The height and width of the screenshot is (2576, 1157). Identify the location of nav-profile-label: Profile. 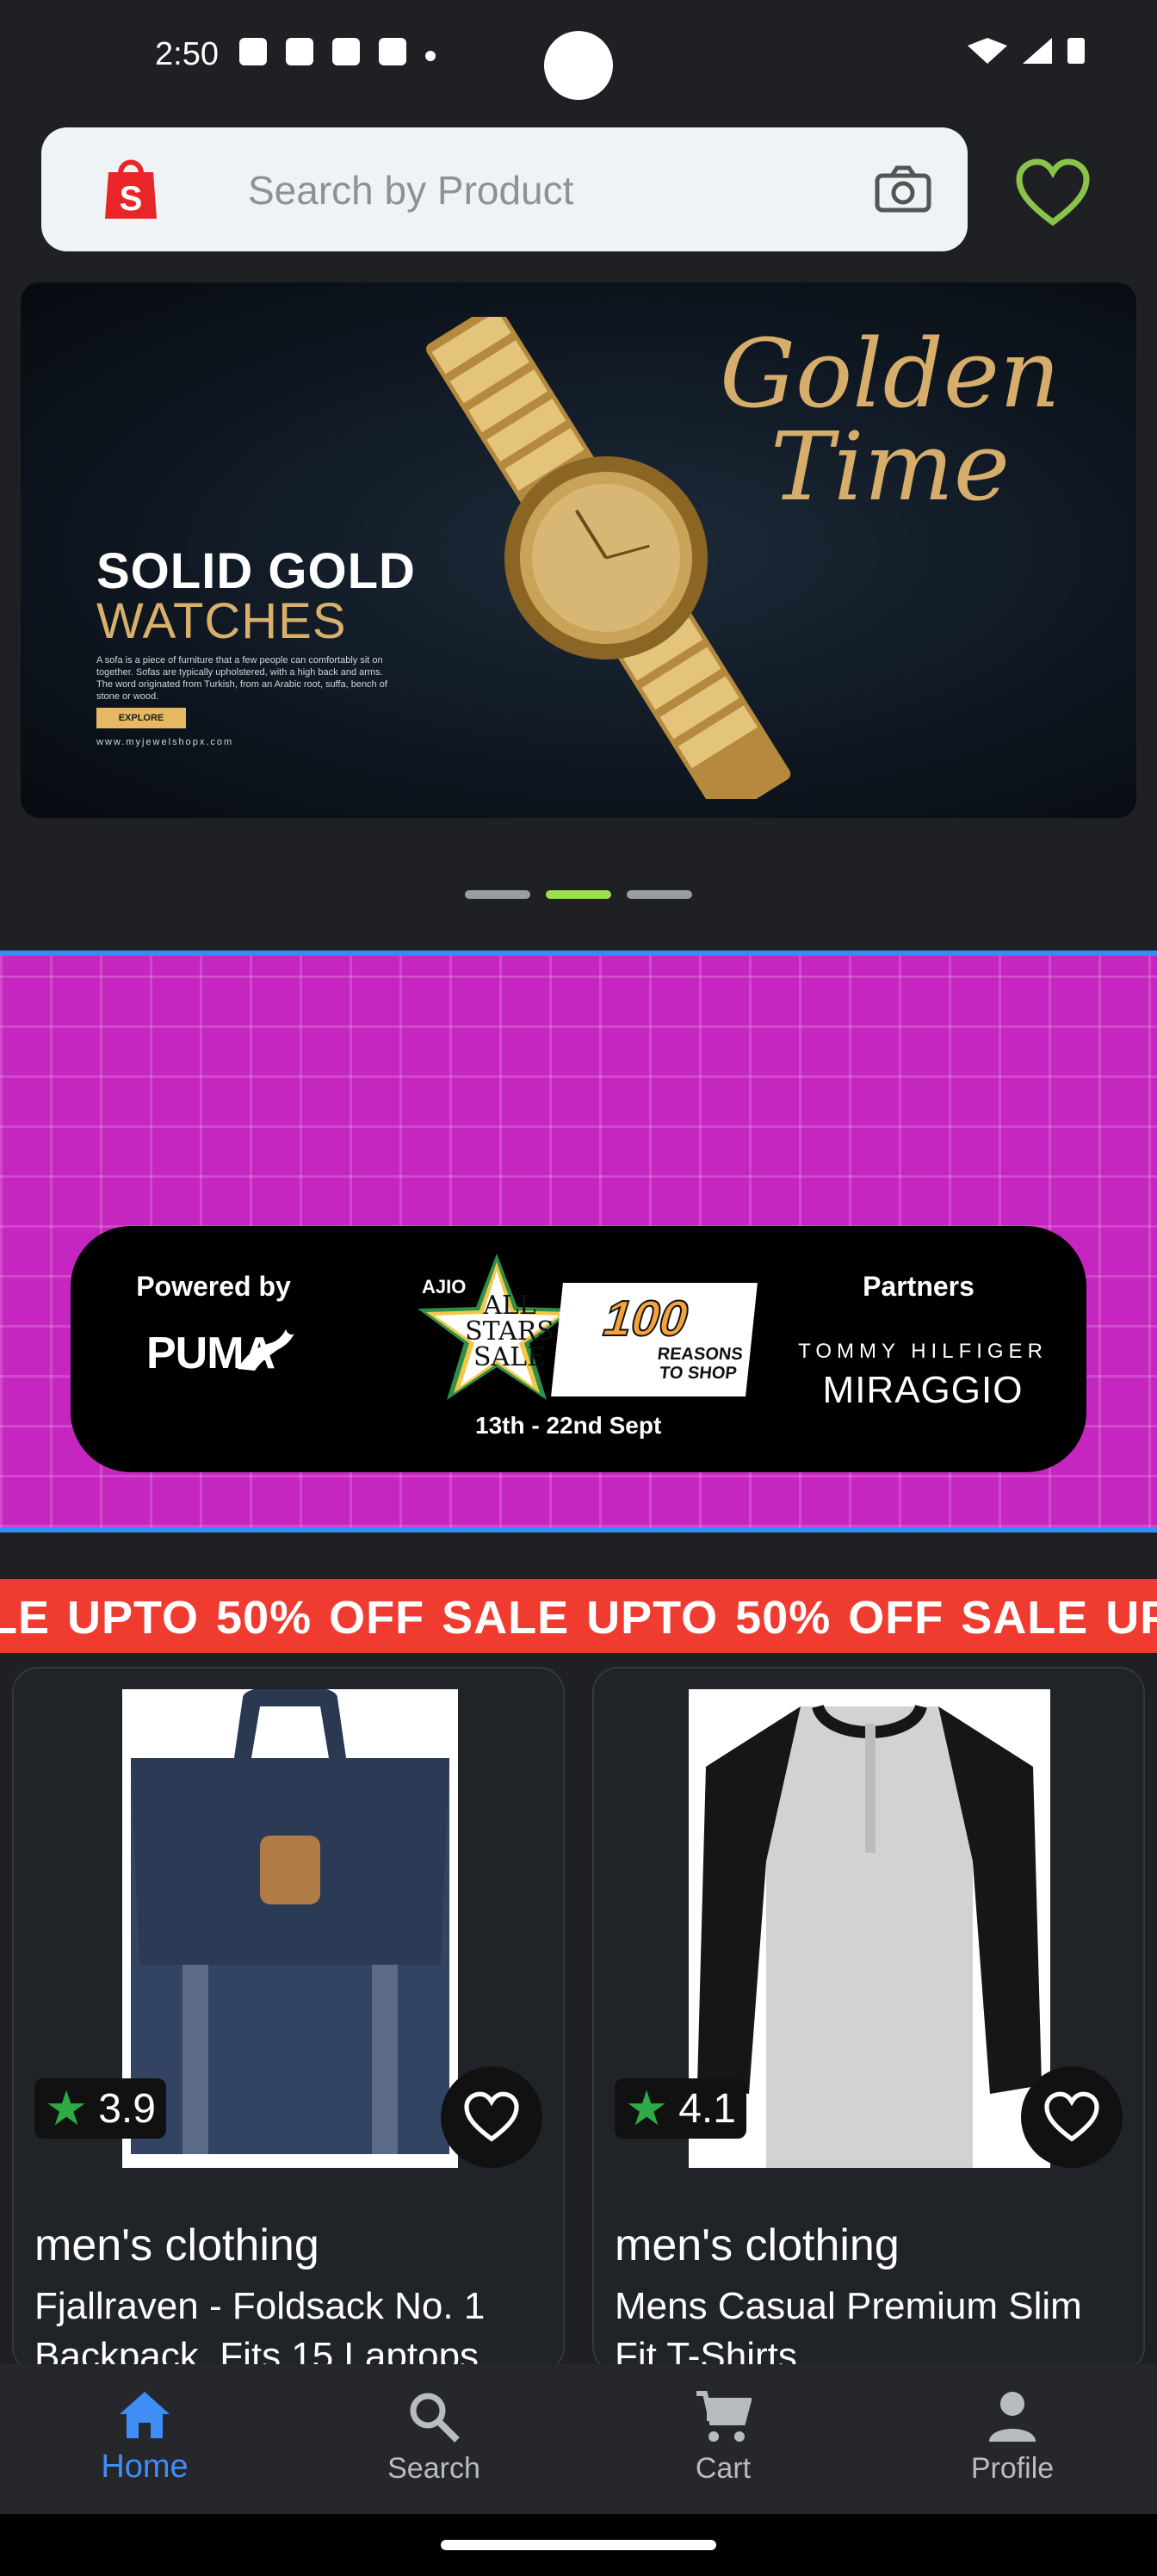
(1013, 2468).